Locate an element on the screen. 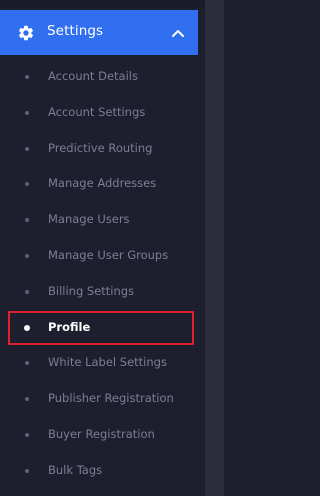 Image resolution: width=320 pixels, height=496 pixels. sidebar-item-bulk-tags: Bulk Tags is located at coordinates (102, 471).